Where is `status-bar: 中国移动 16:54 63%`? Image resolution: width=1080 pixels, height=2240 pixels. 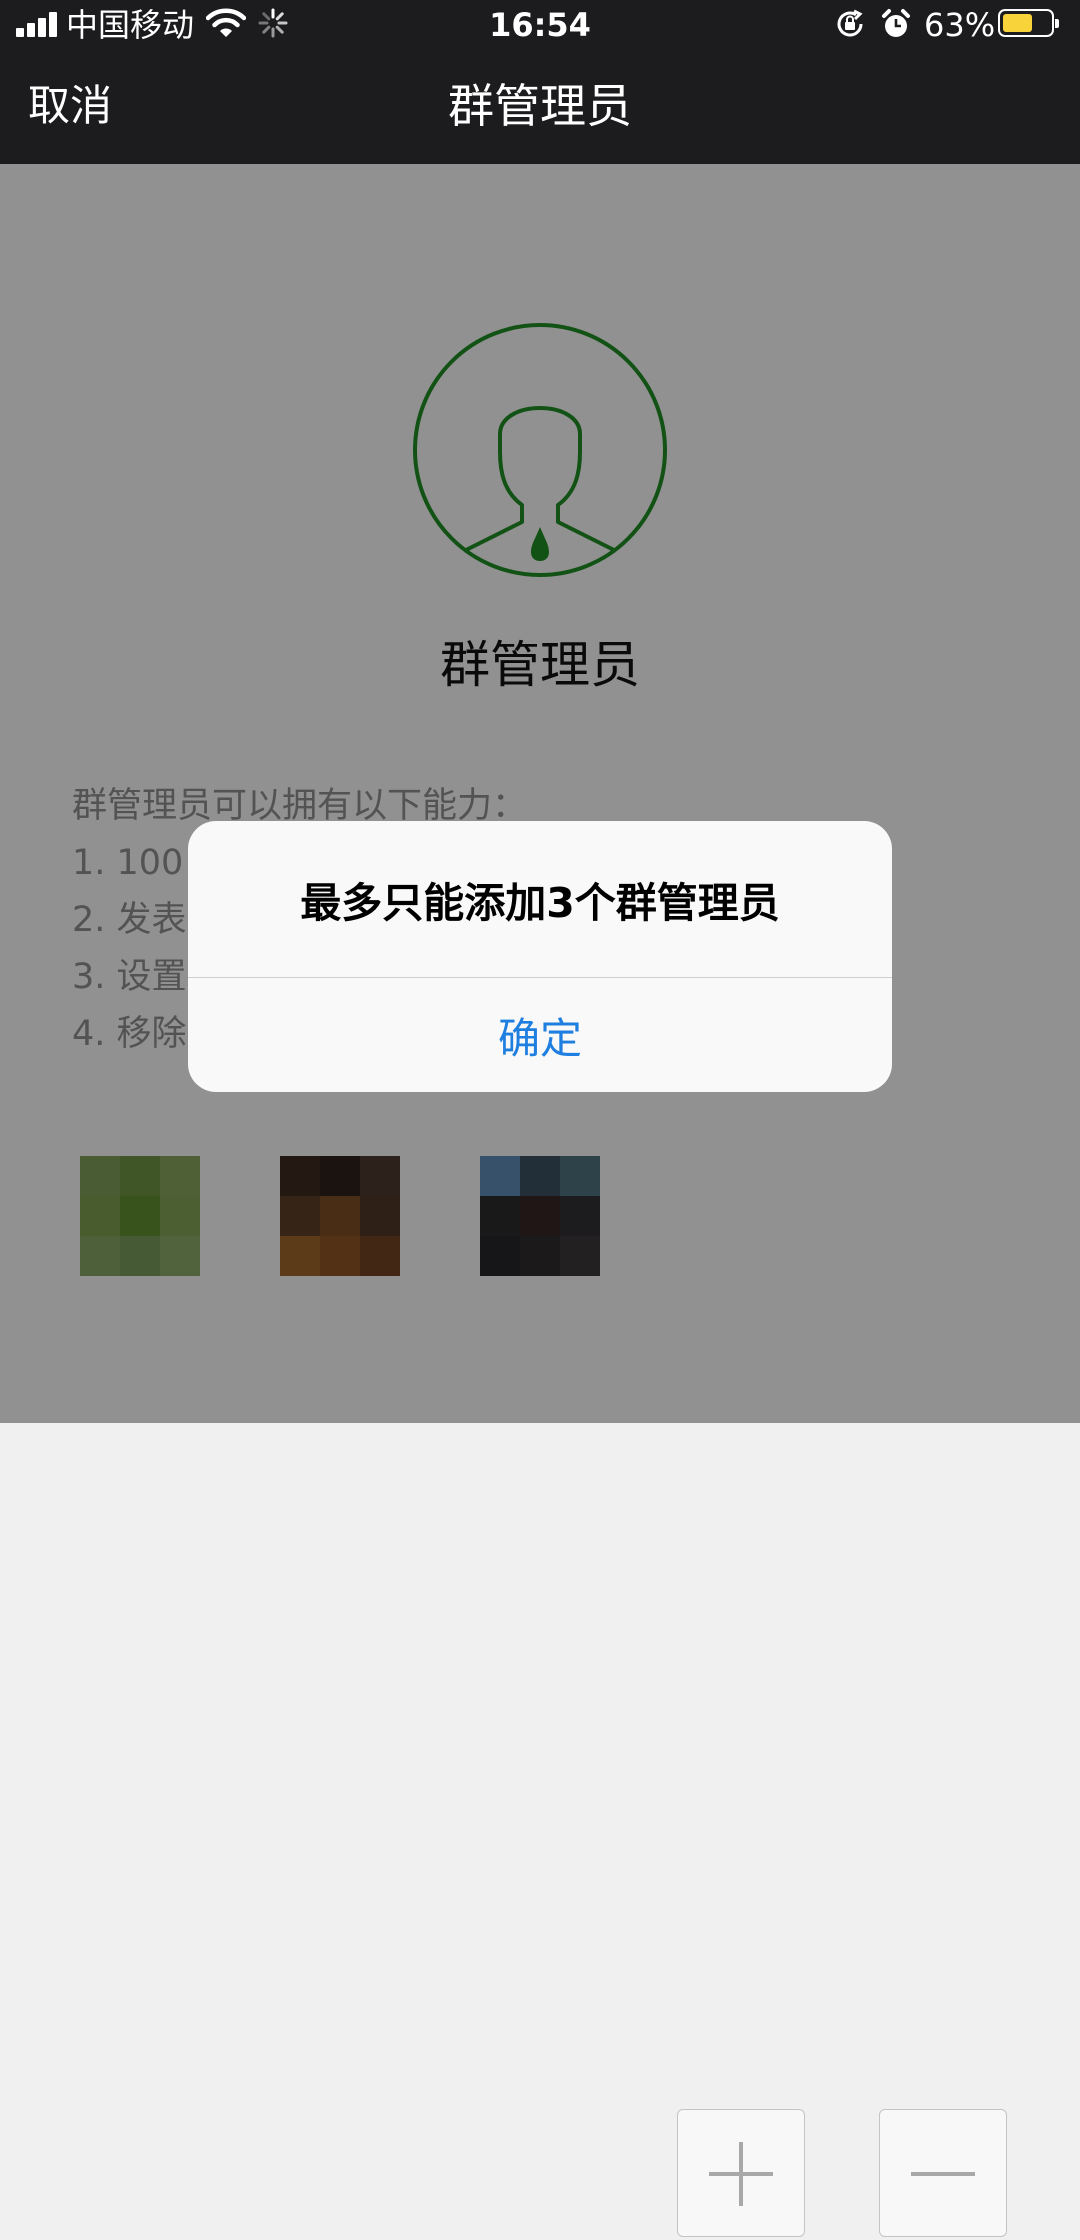 status-bar: 中国移动 16:54 63% is located at coordinates (540, 25).